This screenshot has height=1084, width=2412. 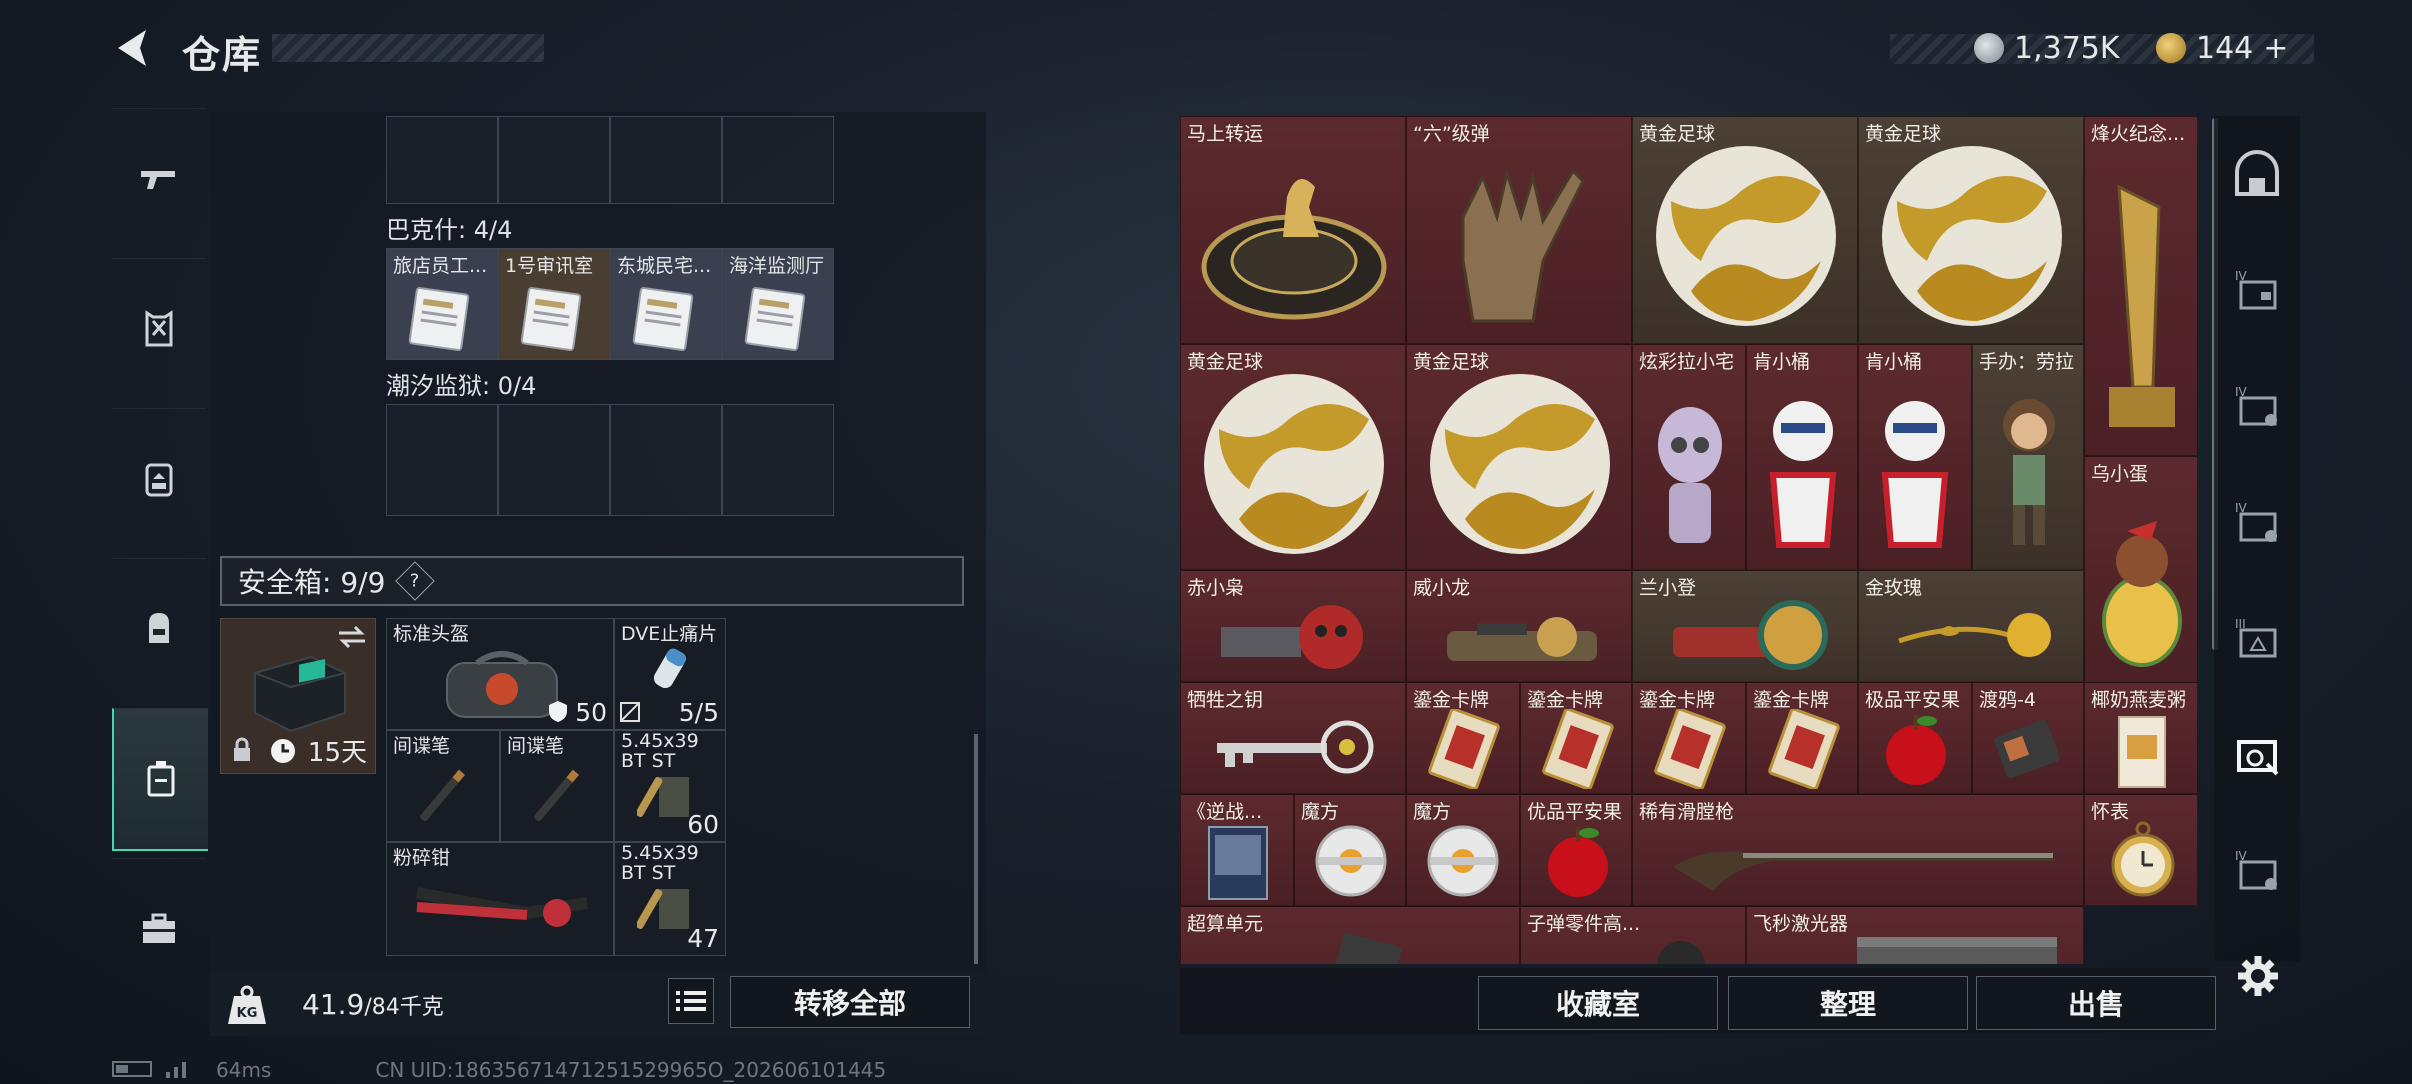 I want to click on currency-gold: 144 +, so click(x=2222, y=48).